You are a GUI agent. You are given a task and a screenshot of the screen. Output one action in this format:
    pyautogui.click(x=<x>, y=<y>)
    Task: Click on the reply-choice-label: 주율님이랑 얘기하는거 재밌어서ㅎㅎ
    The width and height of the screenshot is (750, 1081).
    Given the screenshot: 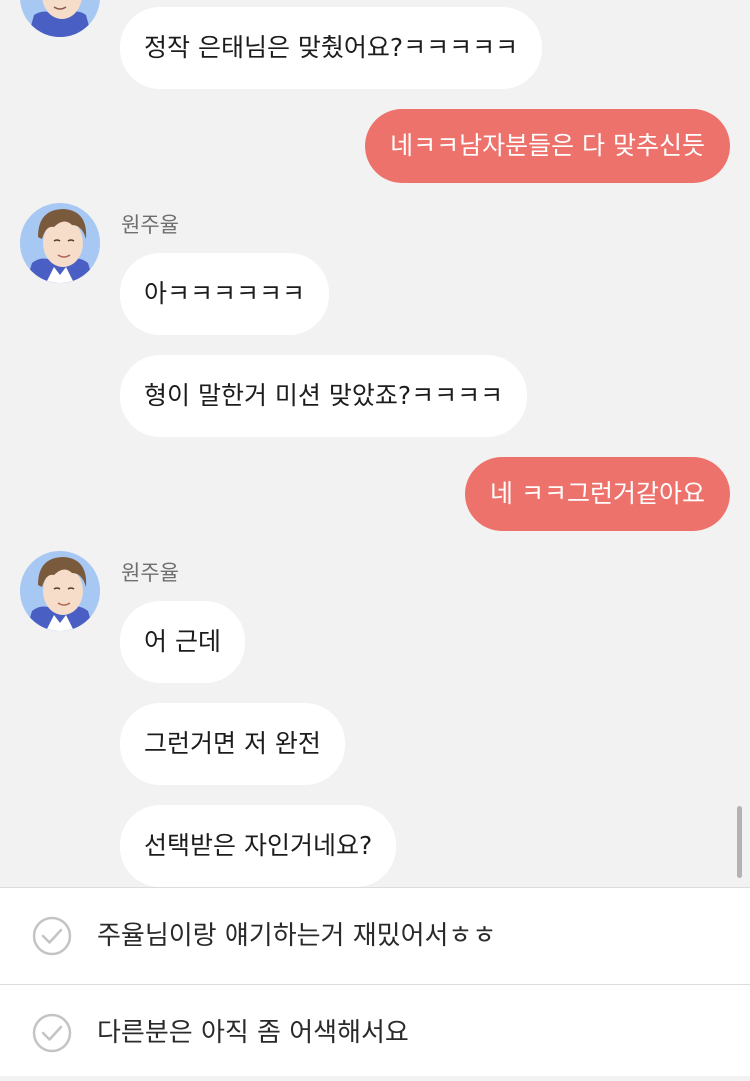 What is the action you would take?
    pyautogui.click(x=297, y=936)
    